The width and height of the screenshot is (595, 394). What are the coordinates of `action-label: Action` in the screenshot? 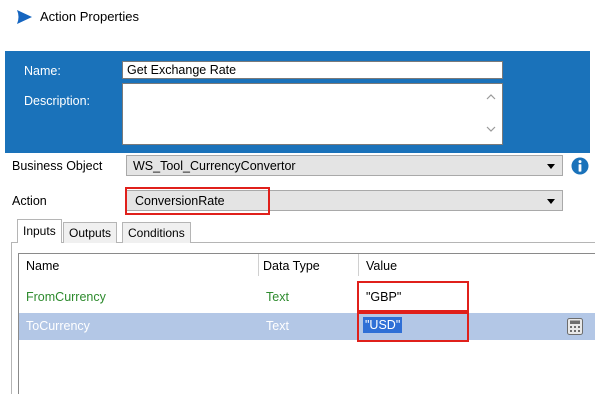 It's located at (29, 201).